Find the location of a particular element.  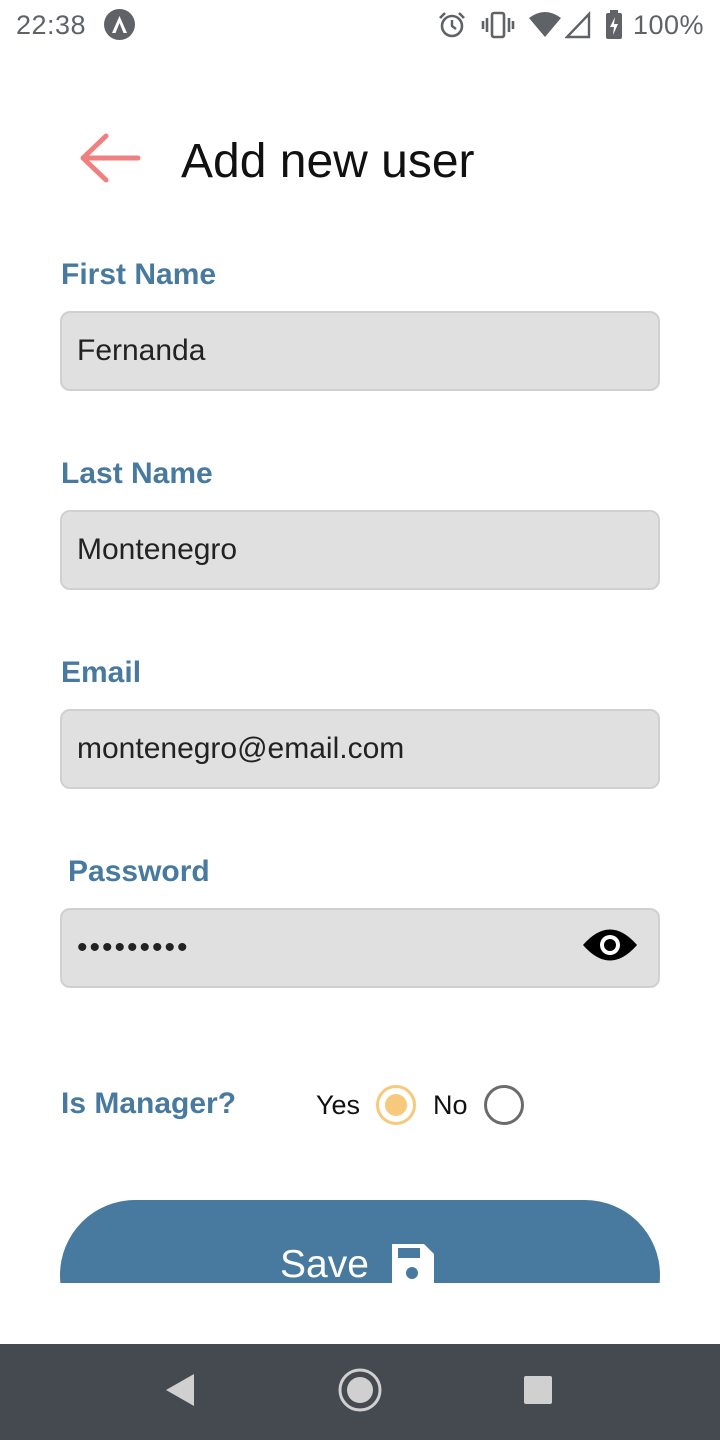

alarm-icon is located at coordinates (452, 25).